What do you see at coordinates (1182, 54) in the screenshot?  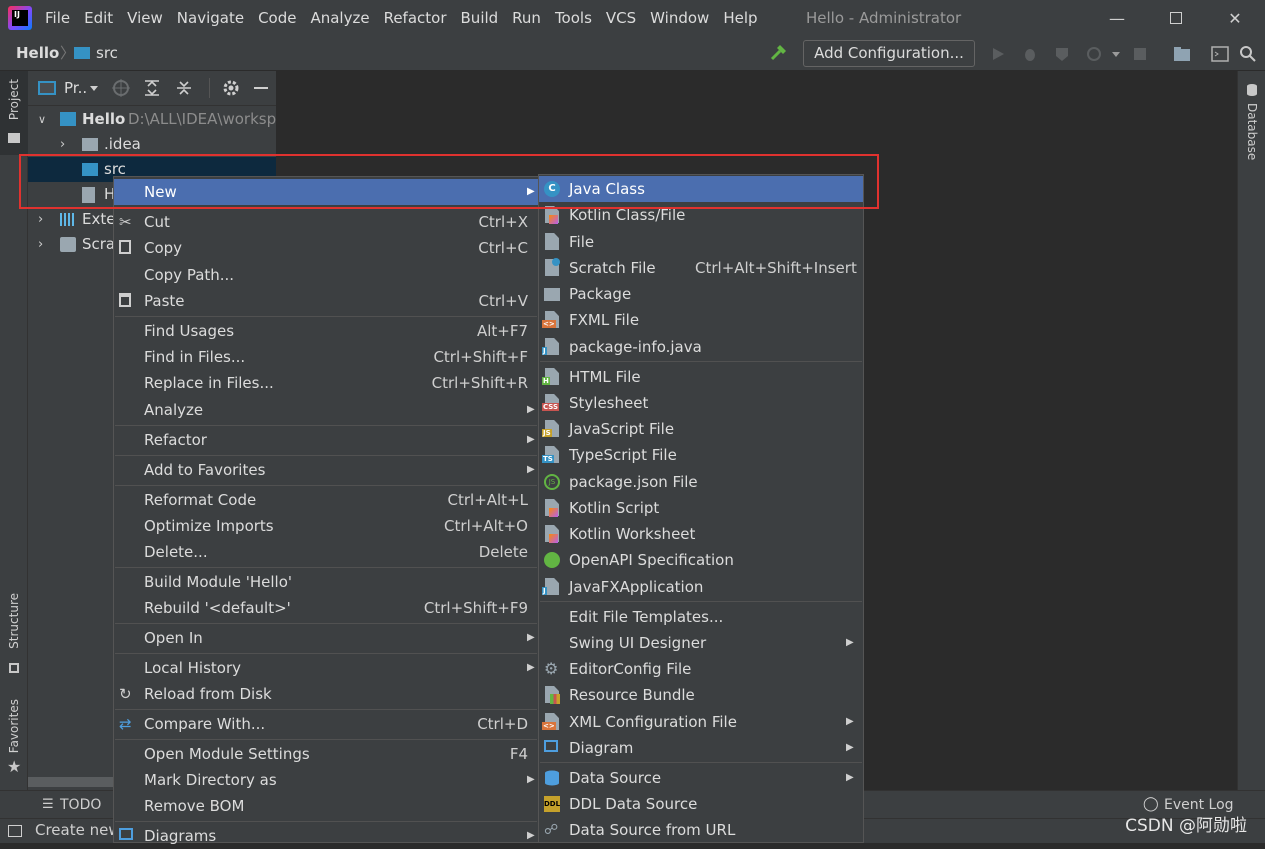 I see `project-structure-icon` at bounding box center [1182, 54].